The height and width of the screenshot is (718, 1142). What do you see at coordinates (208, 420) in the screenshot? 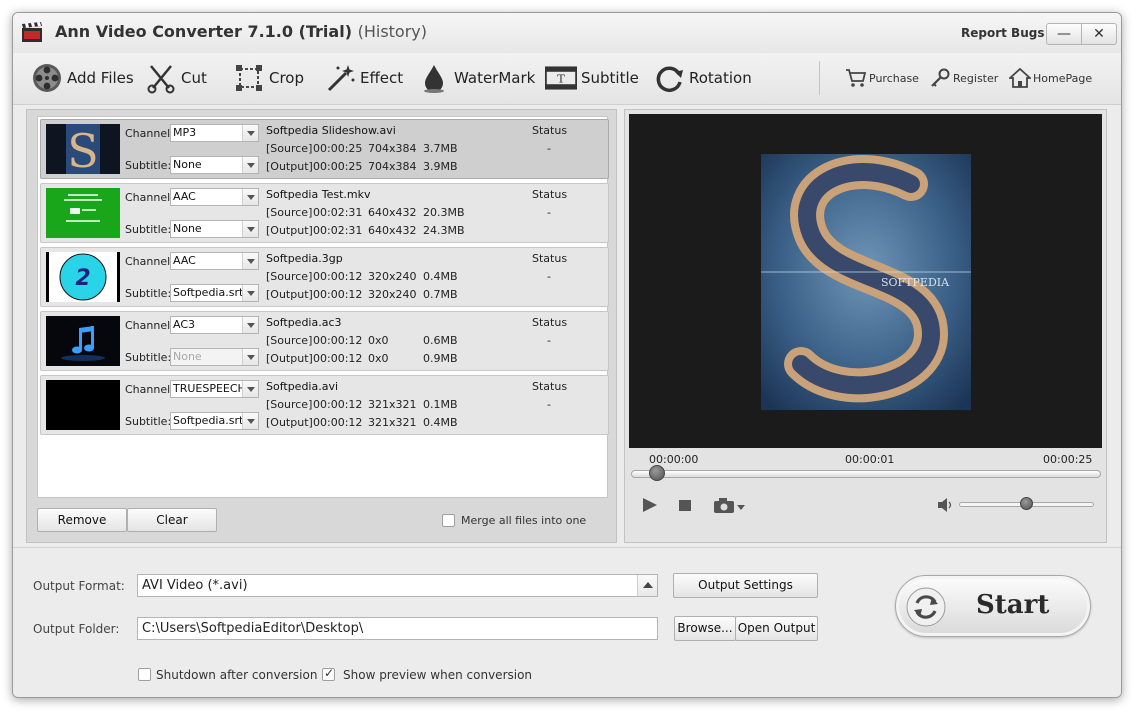
I see `subtitle-value: Softpedia.srt` at bounding box center [208, 420].